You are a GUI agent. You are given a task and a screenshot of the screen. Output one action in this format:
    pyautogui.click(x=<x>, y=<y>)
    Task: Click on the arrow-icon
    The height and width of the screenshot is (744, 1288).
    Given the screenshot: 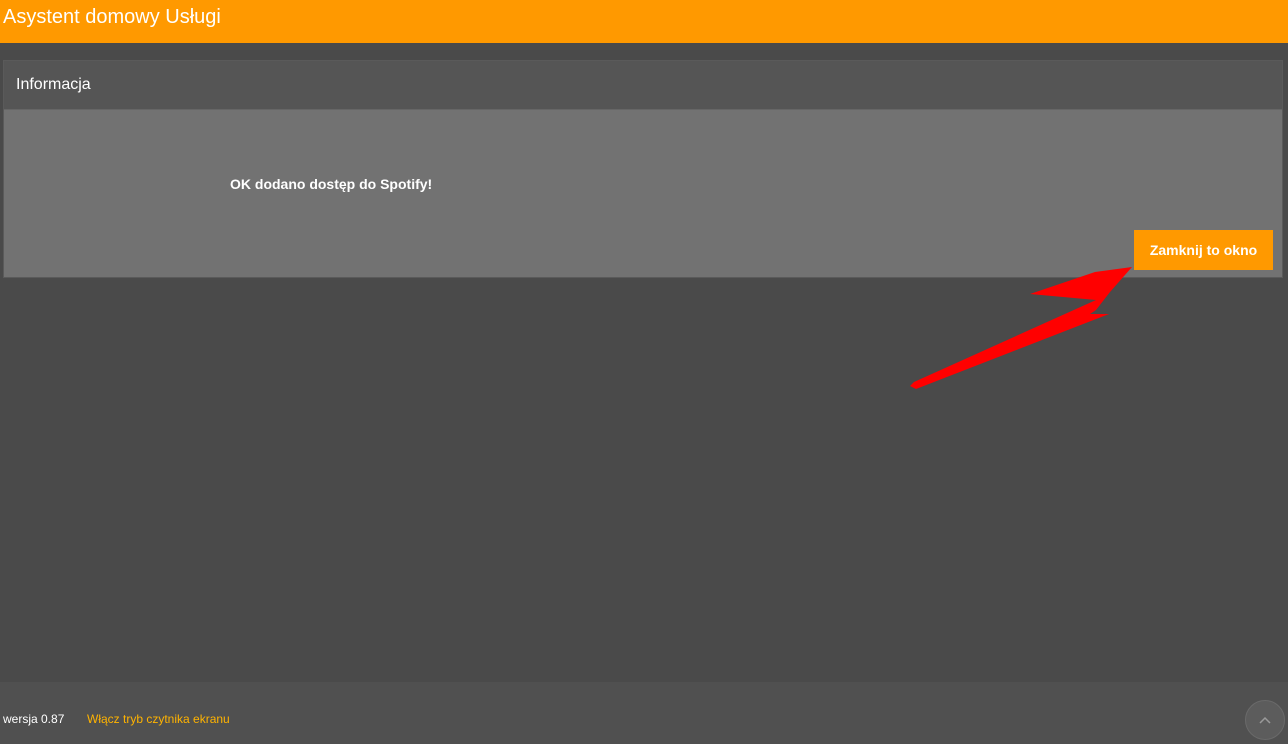 What is the action you would take?
    pyautogui.click(x=1021, y=328)
    